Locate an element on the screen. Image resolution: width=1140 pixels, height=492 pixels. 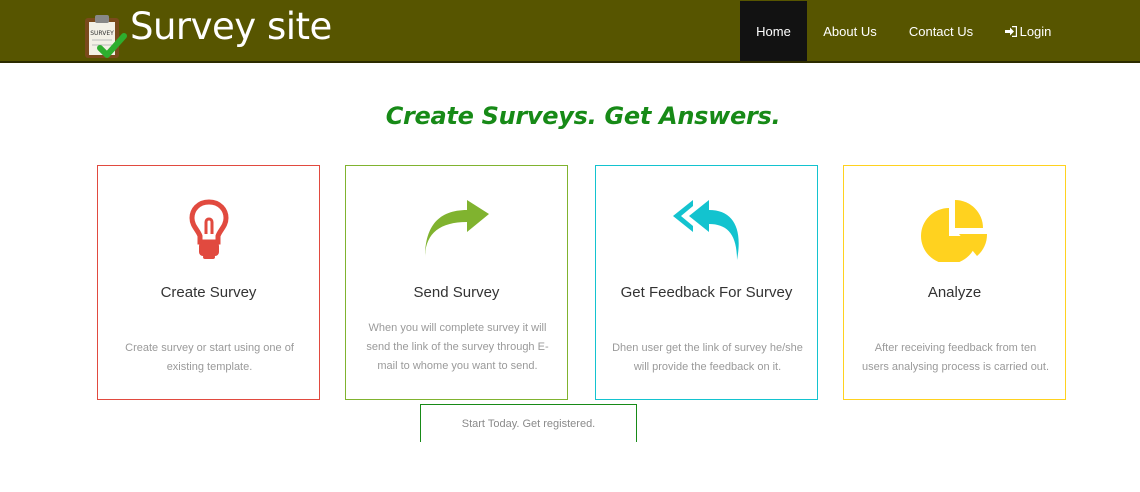
share-arrow-icon is located at coordinates (456, 230).